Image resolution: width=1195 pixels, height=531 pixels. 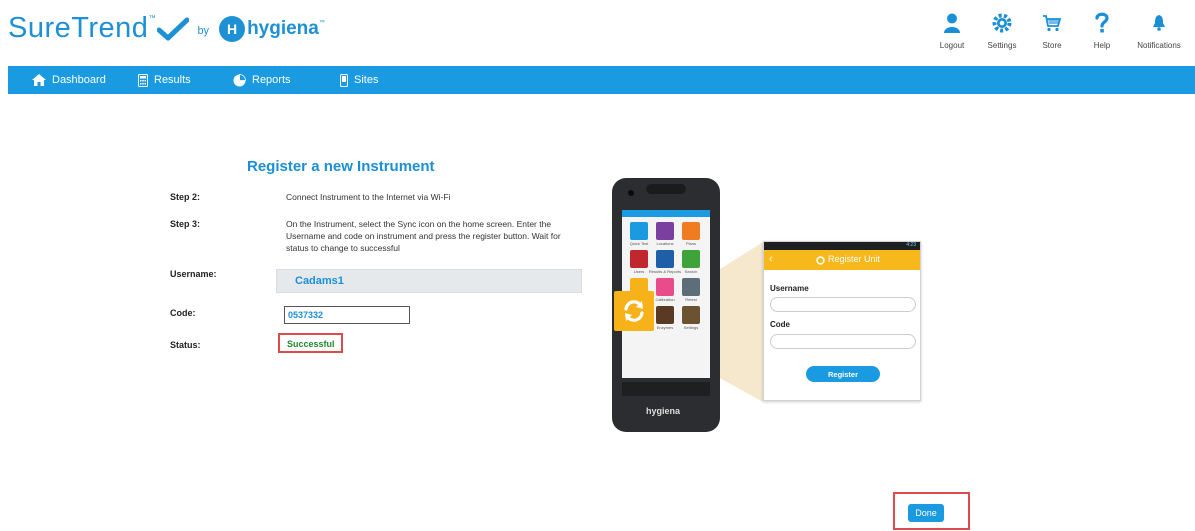 What do you see at coordinates (183, 313) in the screenshot?
I see `code-label: Code:` at bounding box center [183, 313].